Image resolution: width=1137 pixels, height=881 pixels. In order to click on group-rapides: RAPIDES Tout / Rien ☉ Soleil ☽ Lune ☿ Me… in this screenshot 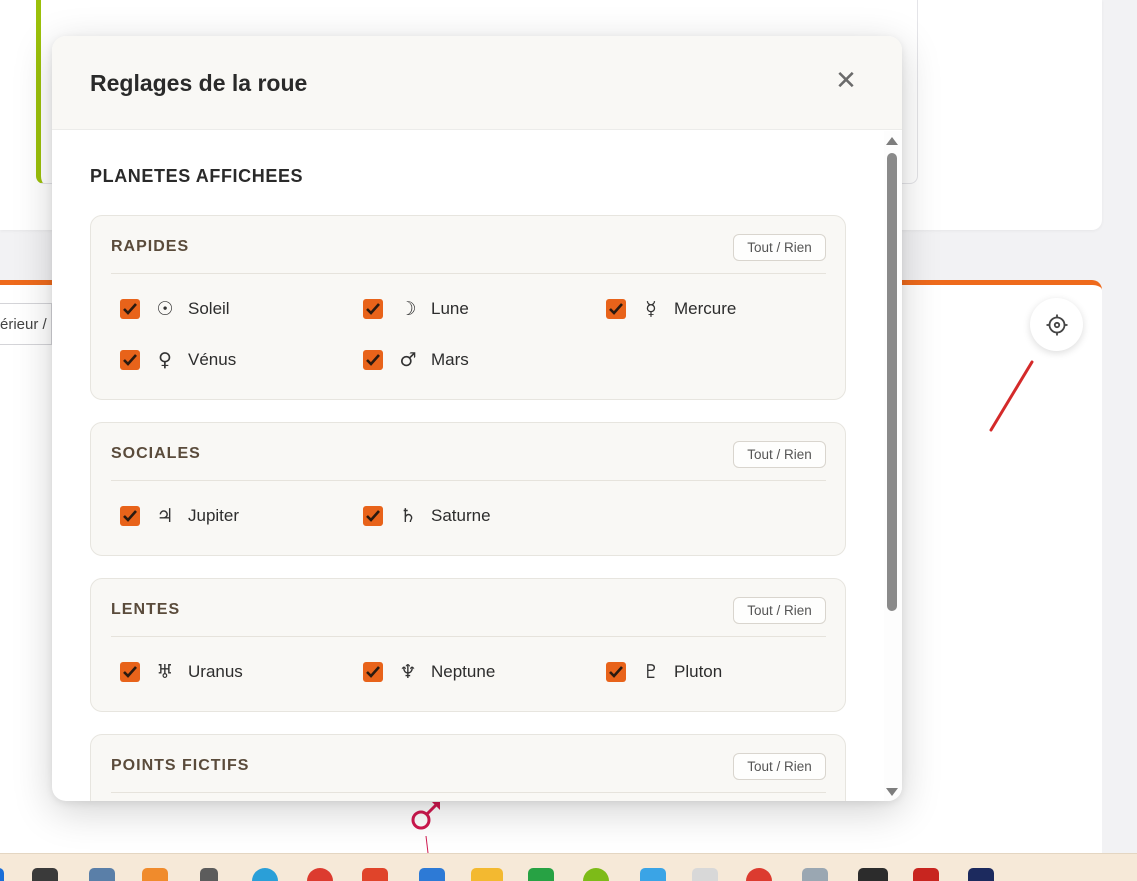, I will do `click(468, 307)`.